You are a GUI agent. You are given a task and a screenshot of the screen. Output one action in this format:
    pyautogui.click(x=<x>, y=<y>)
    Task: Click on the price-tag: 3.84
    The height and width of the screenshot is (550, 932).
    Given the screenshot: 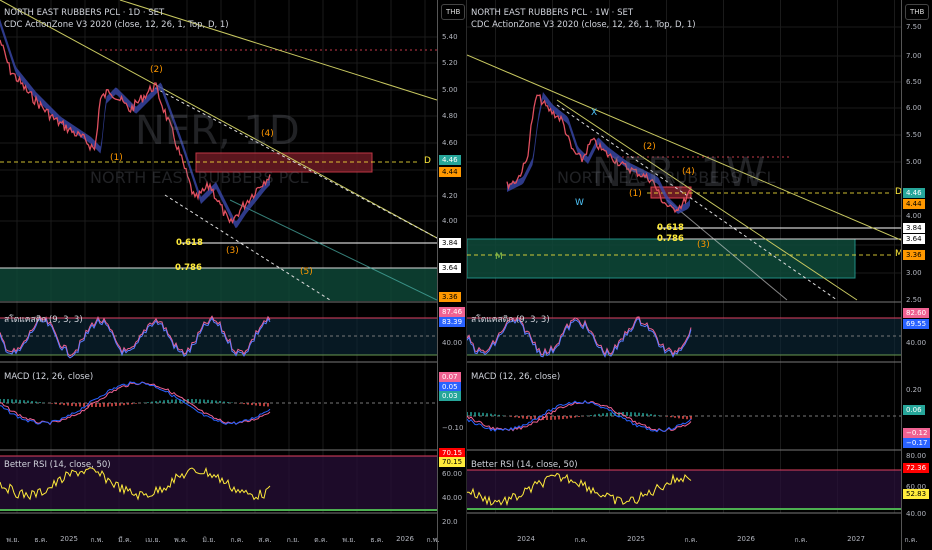 What is the action you would take?
    pyautogui.click(x=450, y=243)
    